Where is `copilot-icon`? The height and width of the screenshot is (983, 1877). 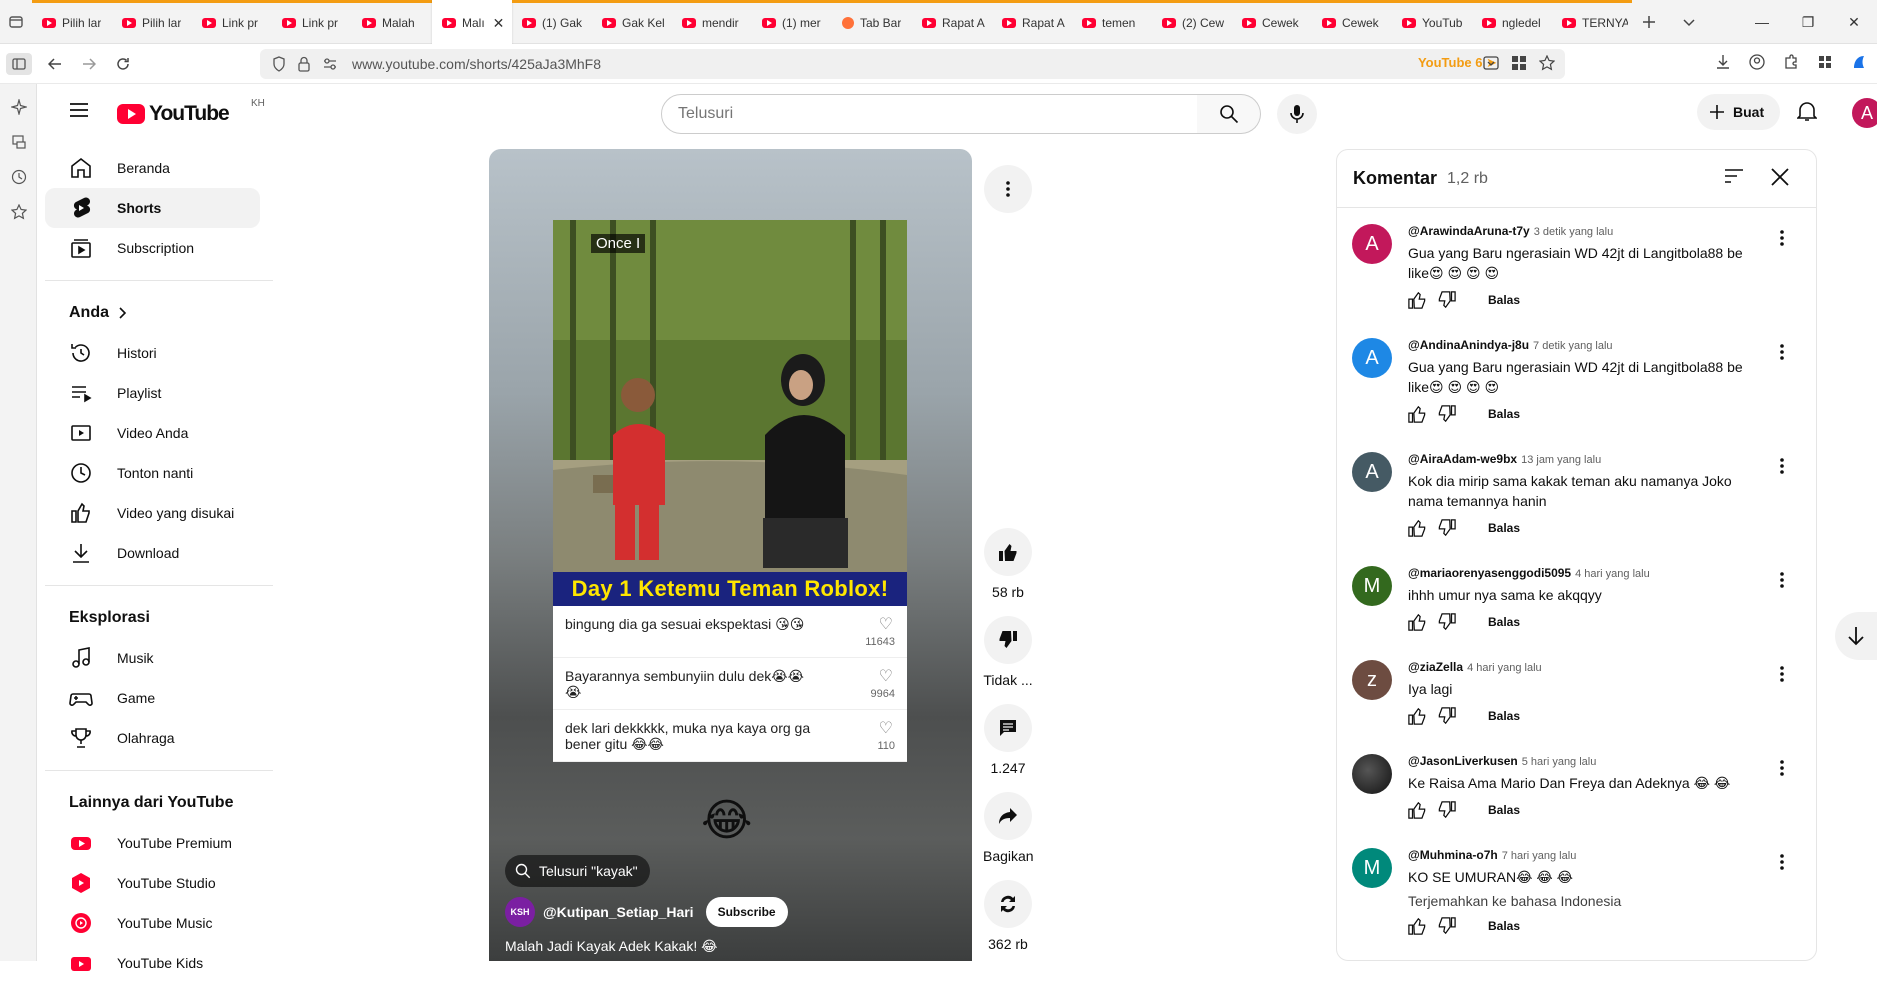 copilot-icon is located at coordinates (1859, 62).